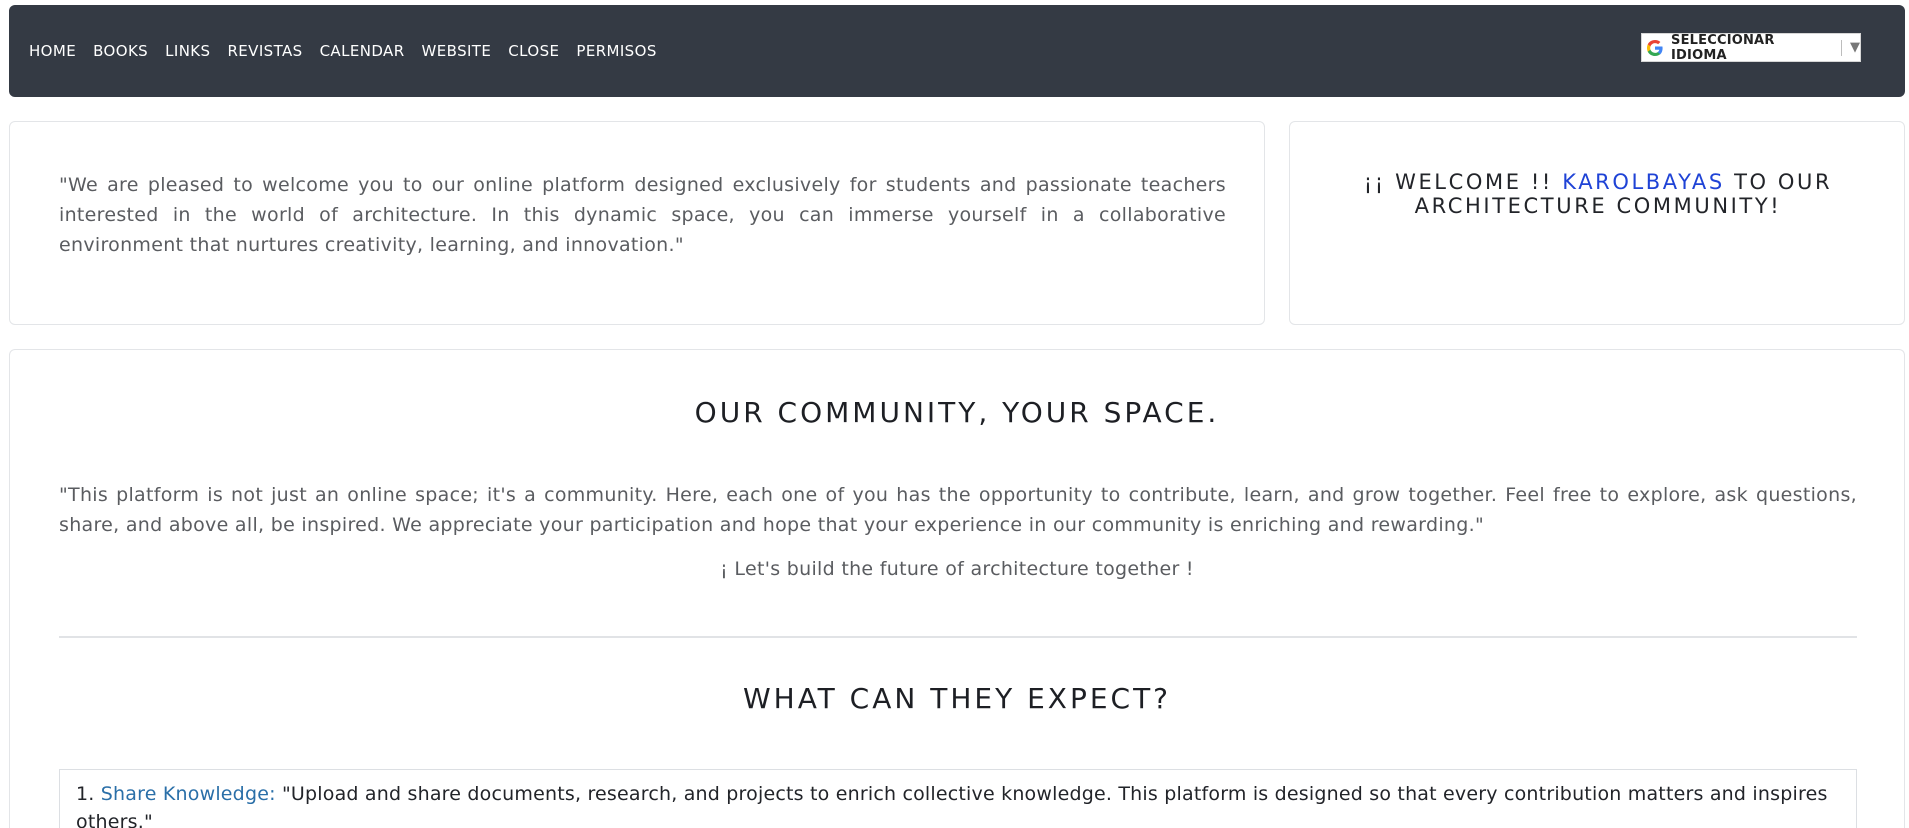 Image resolution: width=1909 pixels, height=828 pixels. What do you see at coordinates (958, 637) in the screenshot?
I see `section-divider` at bounding box center [958, 637].